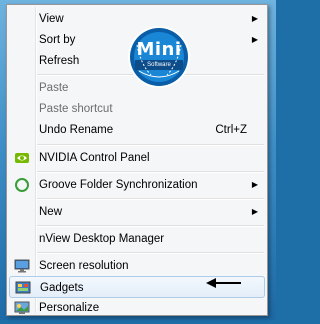 This screenshot has height=324, width=320. I want to click on menu-item-new: New ▶, so click(137, 212).